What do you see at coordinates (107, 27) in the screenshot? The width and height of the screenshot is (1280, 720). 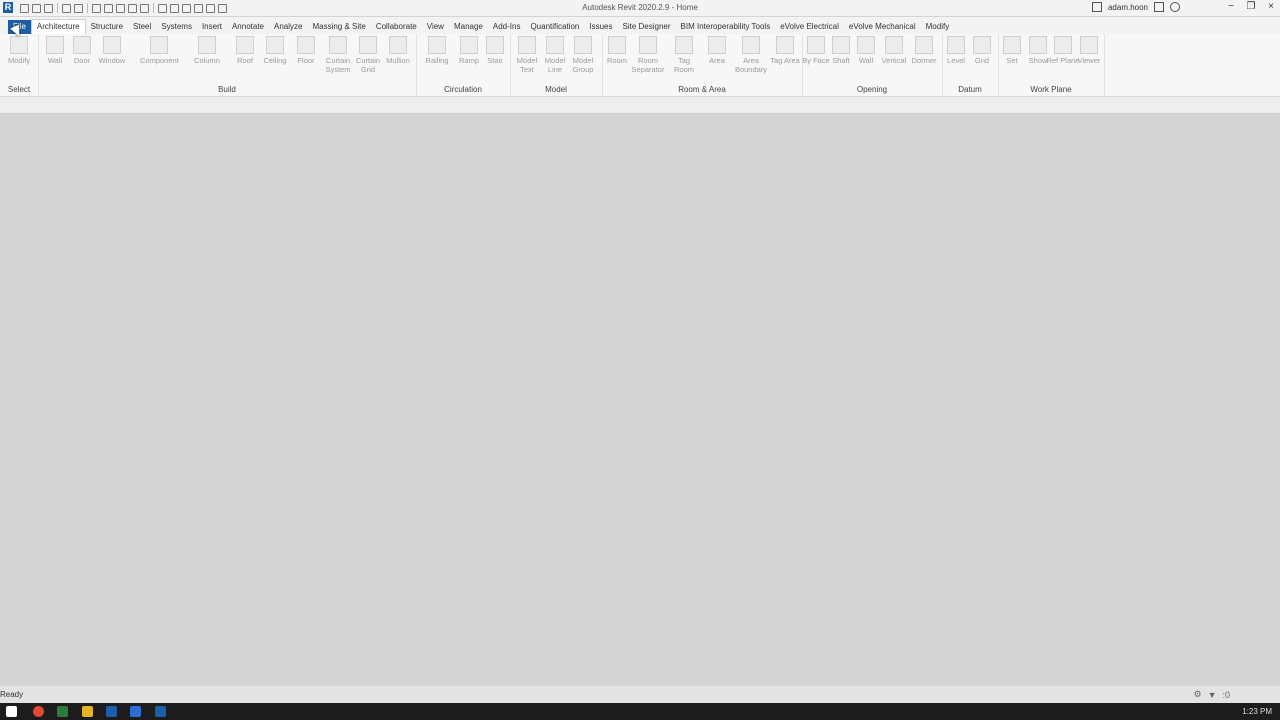 I see `tab-structure: Structure` at bounding box center [107, 27].